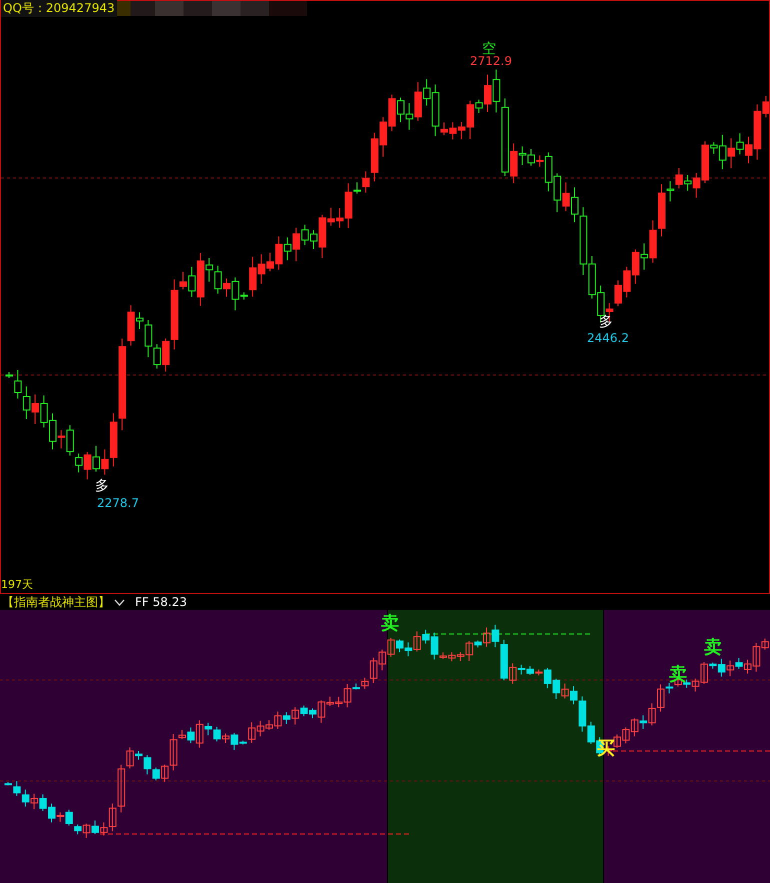  Describe the element at coordinates (17, 584) in the screenshot. I see `period-label: 197天` at that location.